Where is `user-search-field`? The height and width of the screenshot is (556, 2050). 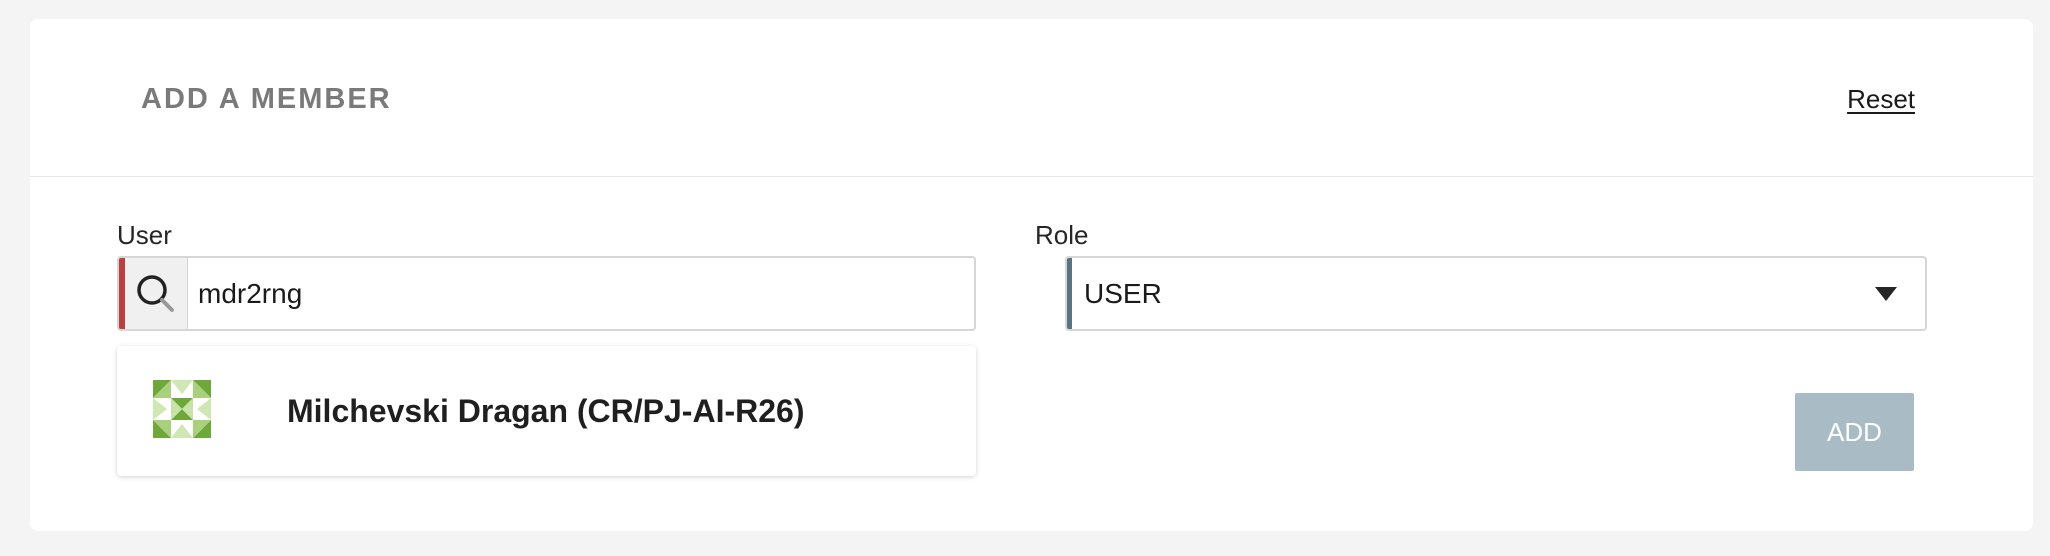 user-search-field is located at coordinates (546, 293).